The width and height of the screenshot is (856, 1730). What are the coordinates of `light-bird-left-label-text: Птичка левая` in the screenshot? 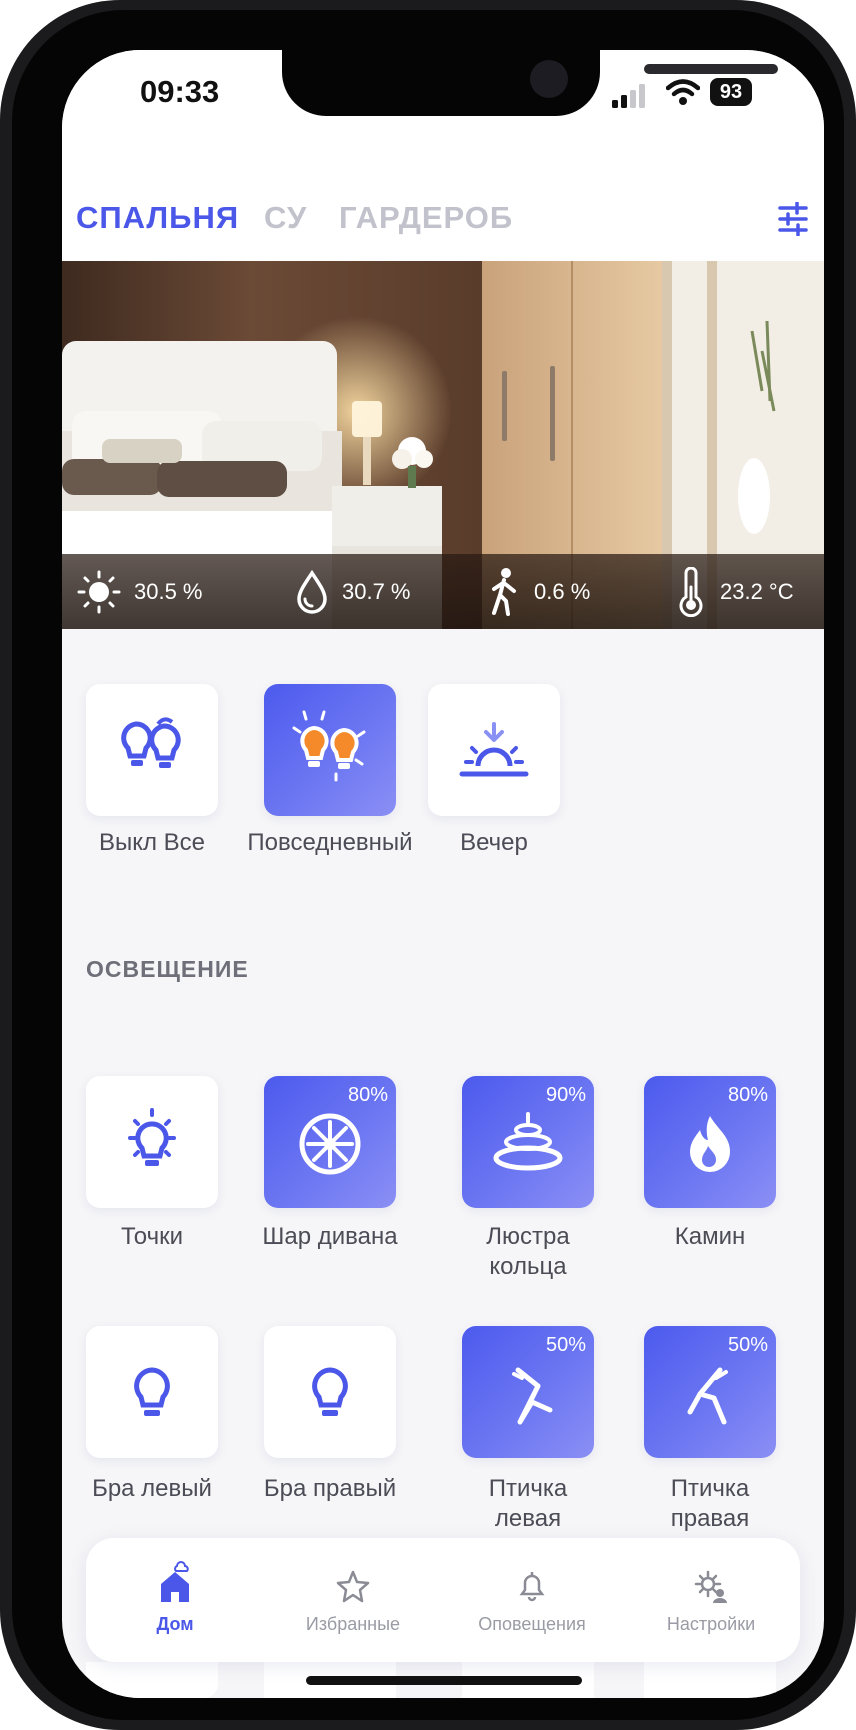 It's located at (528, 1503).